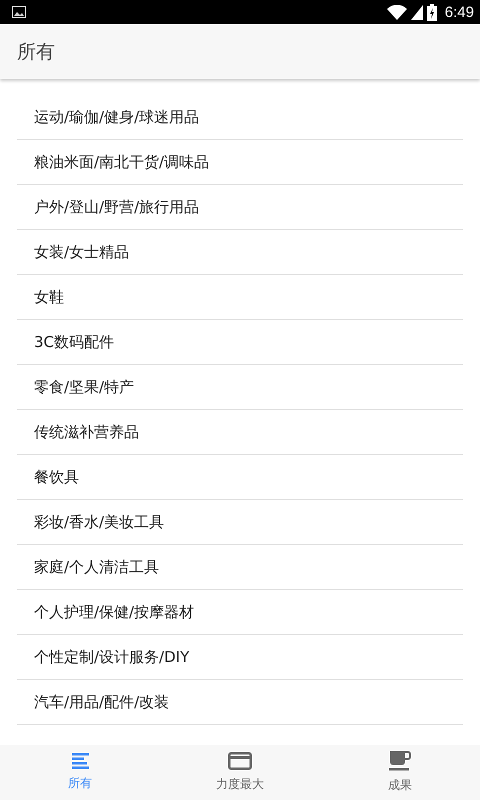 The width and height of the screenshot is (480, 800). Describe the element at coordinates (416, 12) in the screenshot. I see `signal-icon` at that location.